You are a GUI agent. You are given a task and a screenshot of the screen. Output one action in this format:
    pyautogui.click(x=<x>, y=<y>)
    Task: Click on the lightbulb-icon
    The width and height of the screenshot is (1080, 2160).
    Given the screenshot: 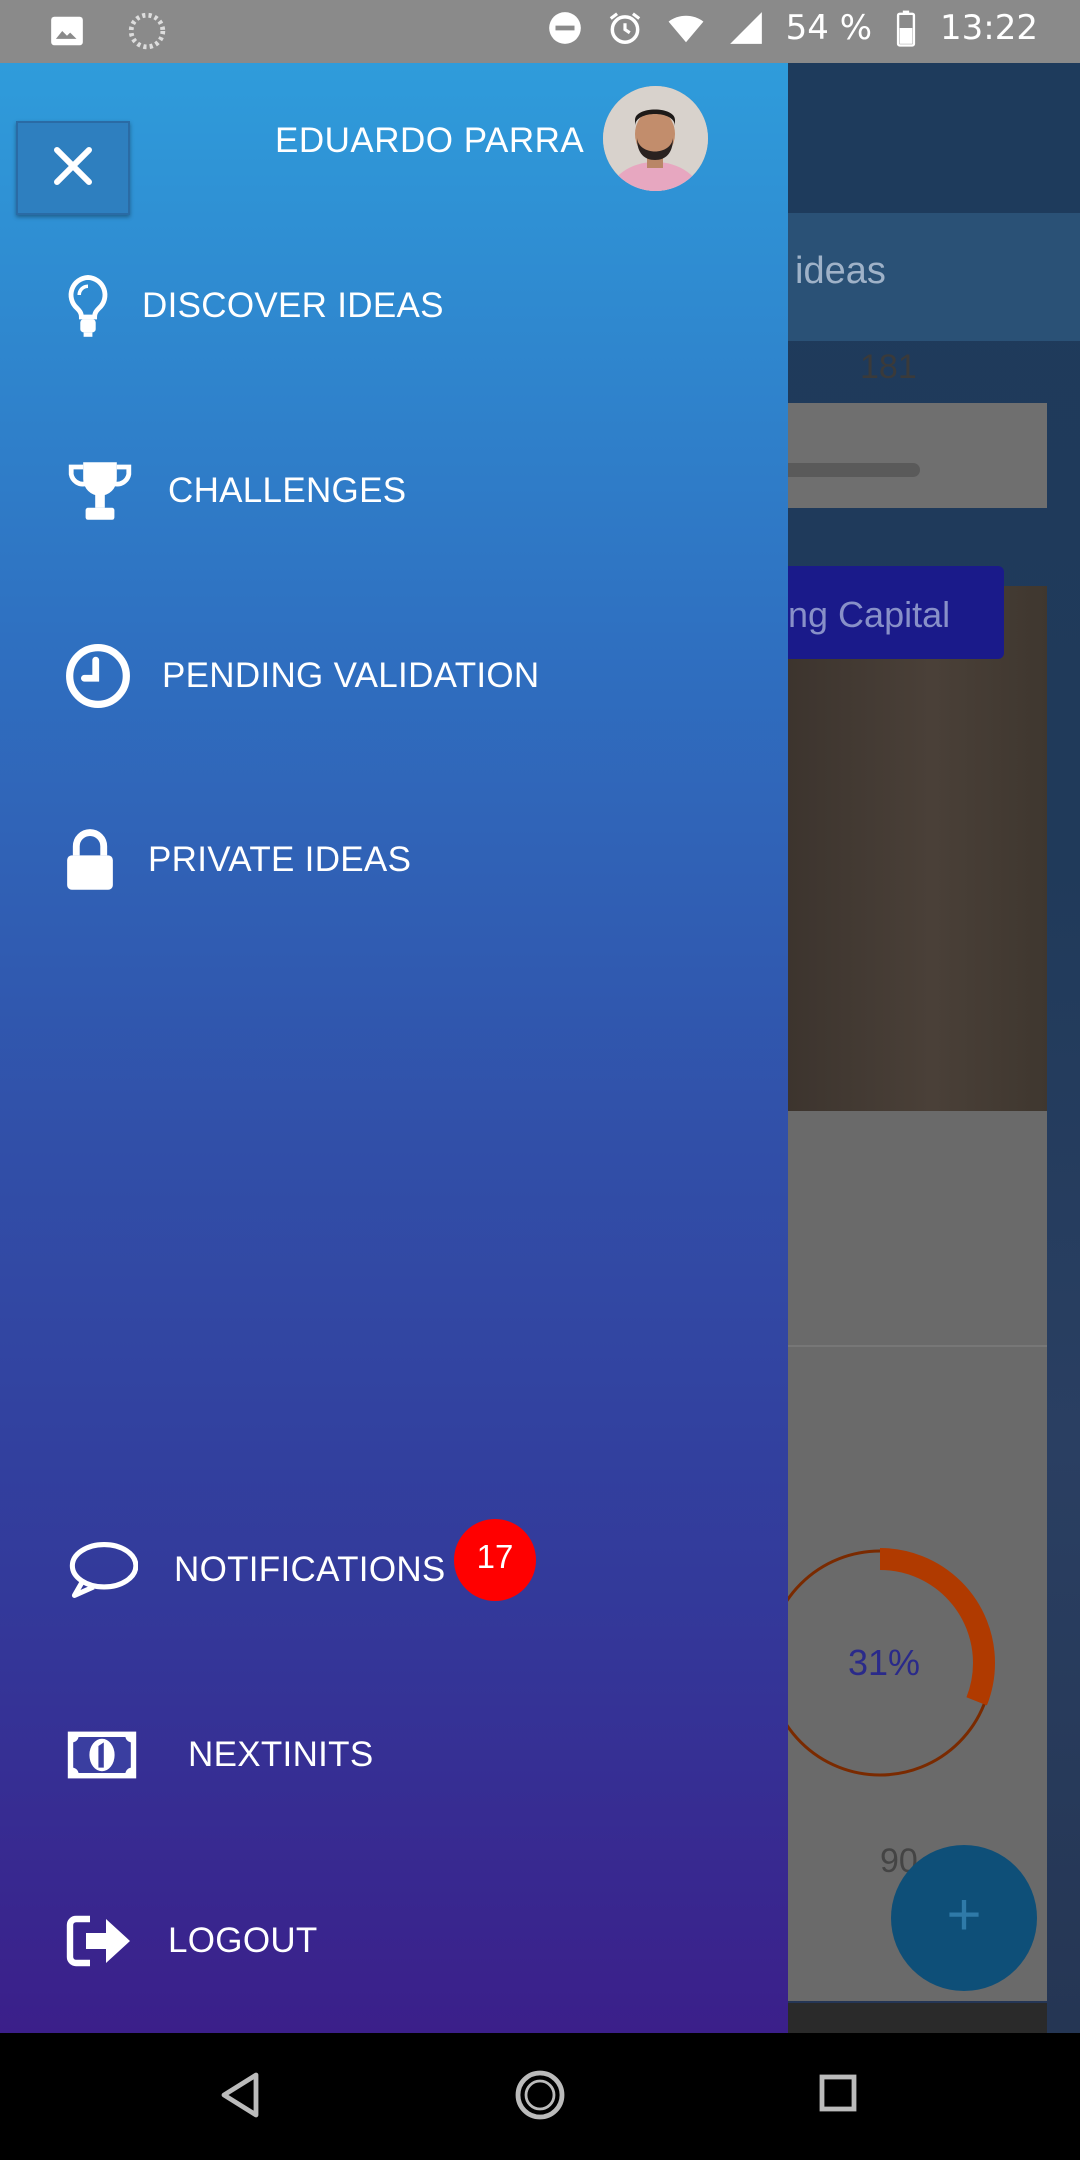 What is the action you would take?
    pyautogui.click(x=88, y=306)
    